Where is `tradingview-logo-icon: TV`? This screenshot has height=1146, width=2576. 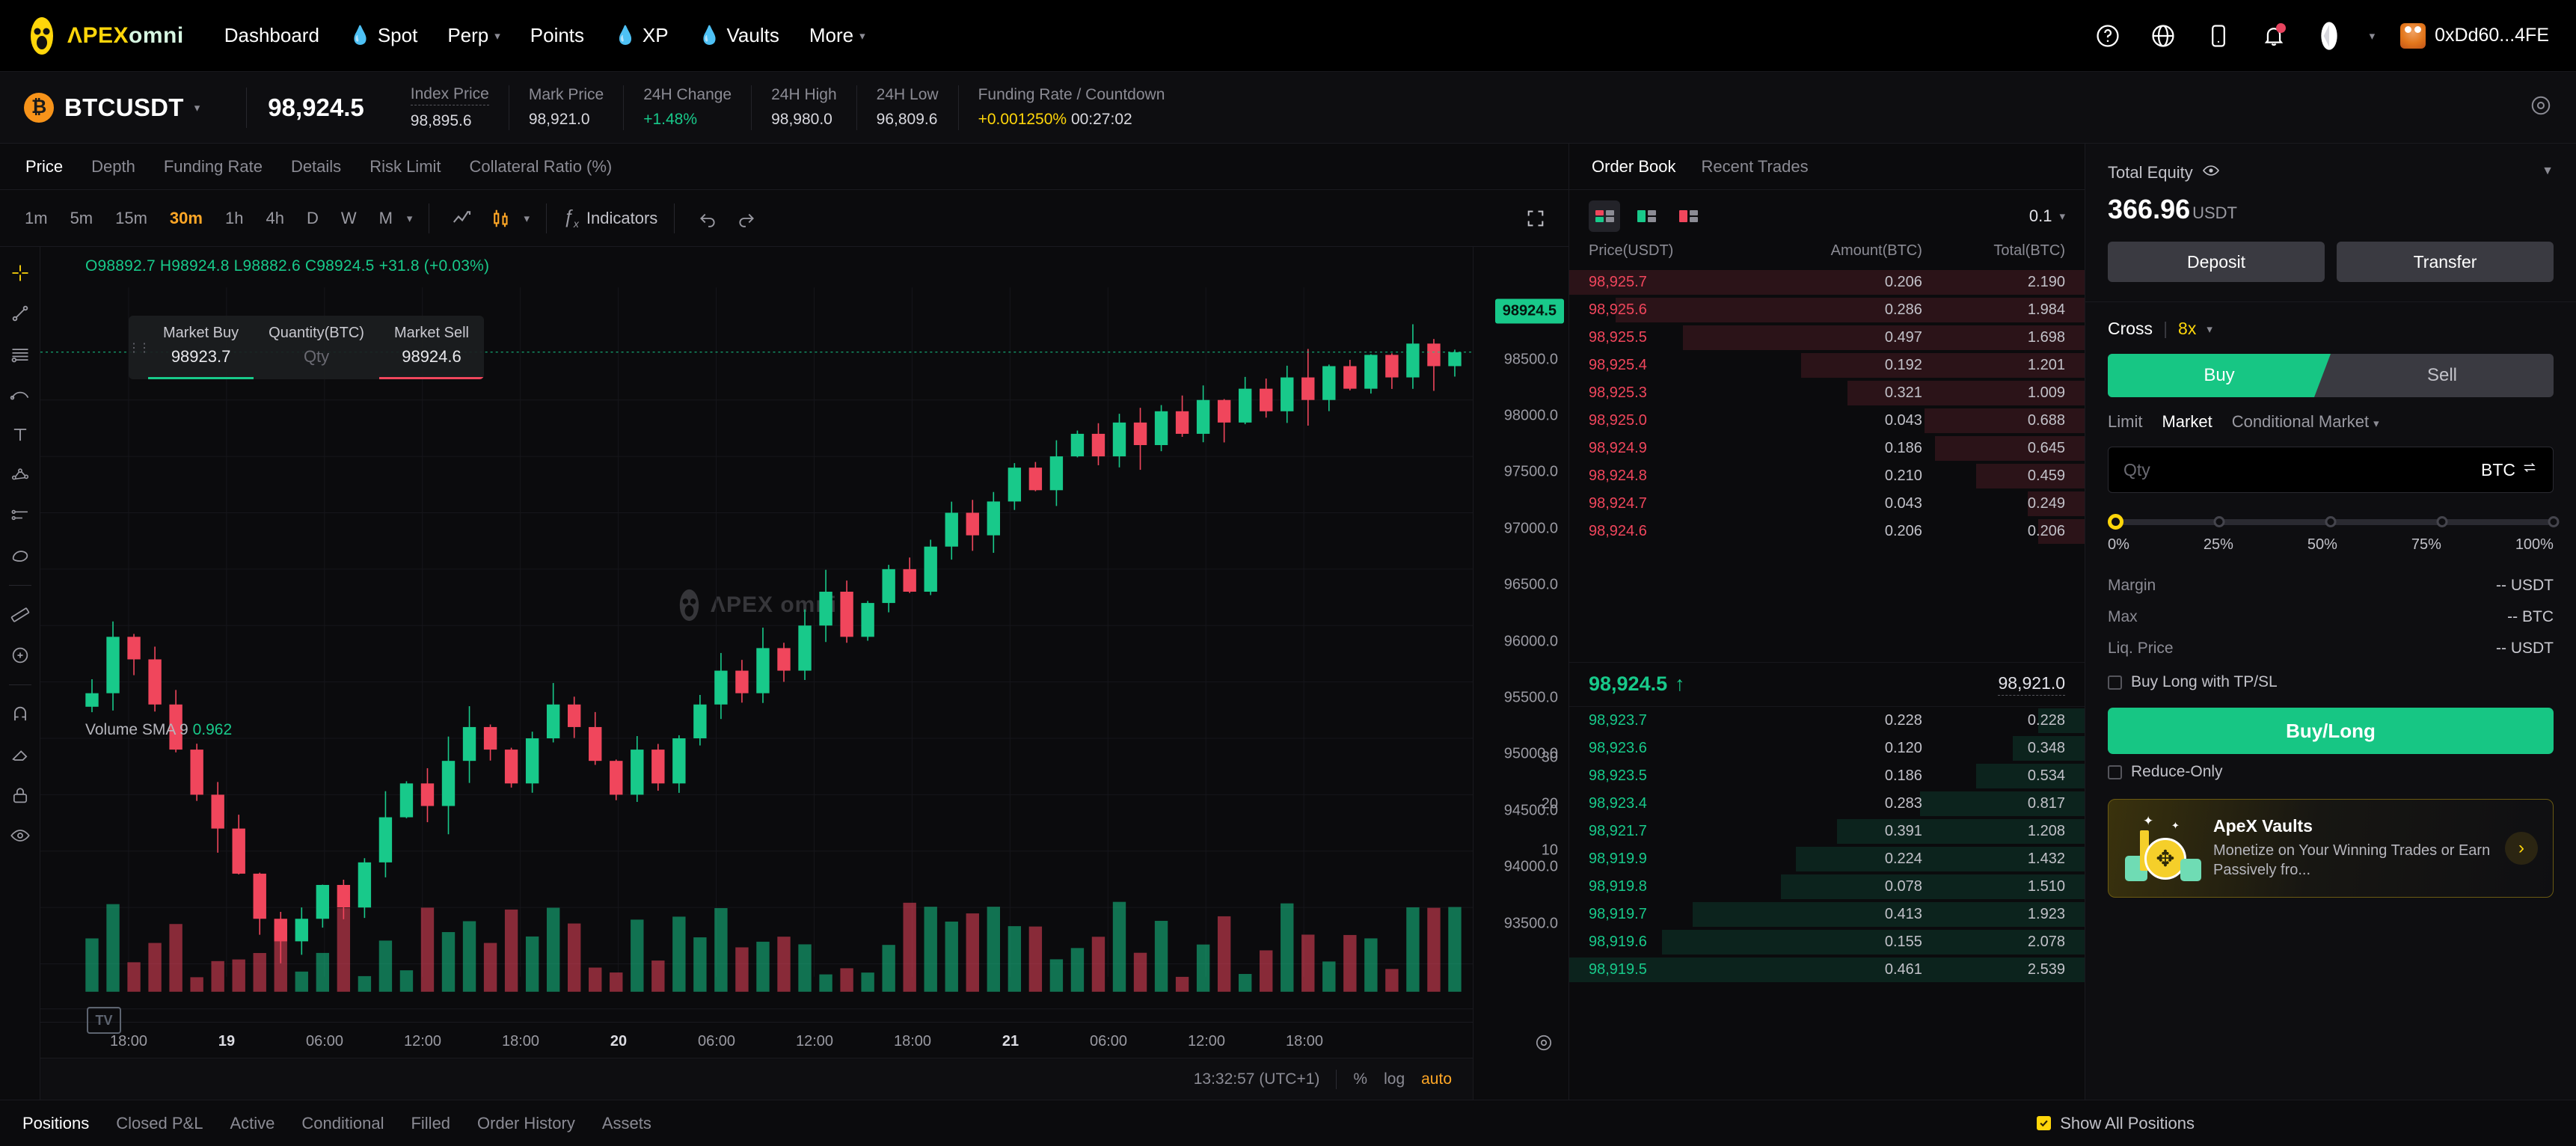 tradingview-logo-icon: TV is located at coordinates (104, 1020).